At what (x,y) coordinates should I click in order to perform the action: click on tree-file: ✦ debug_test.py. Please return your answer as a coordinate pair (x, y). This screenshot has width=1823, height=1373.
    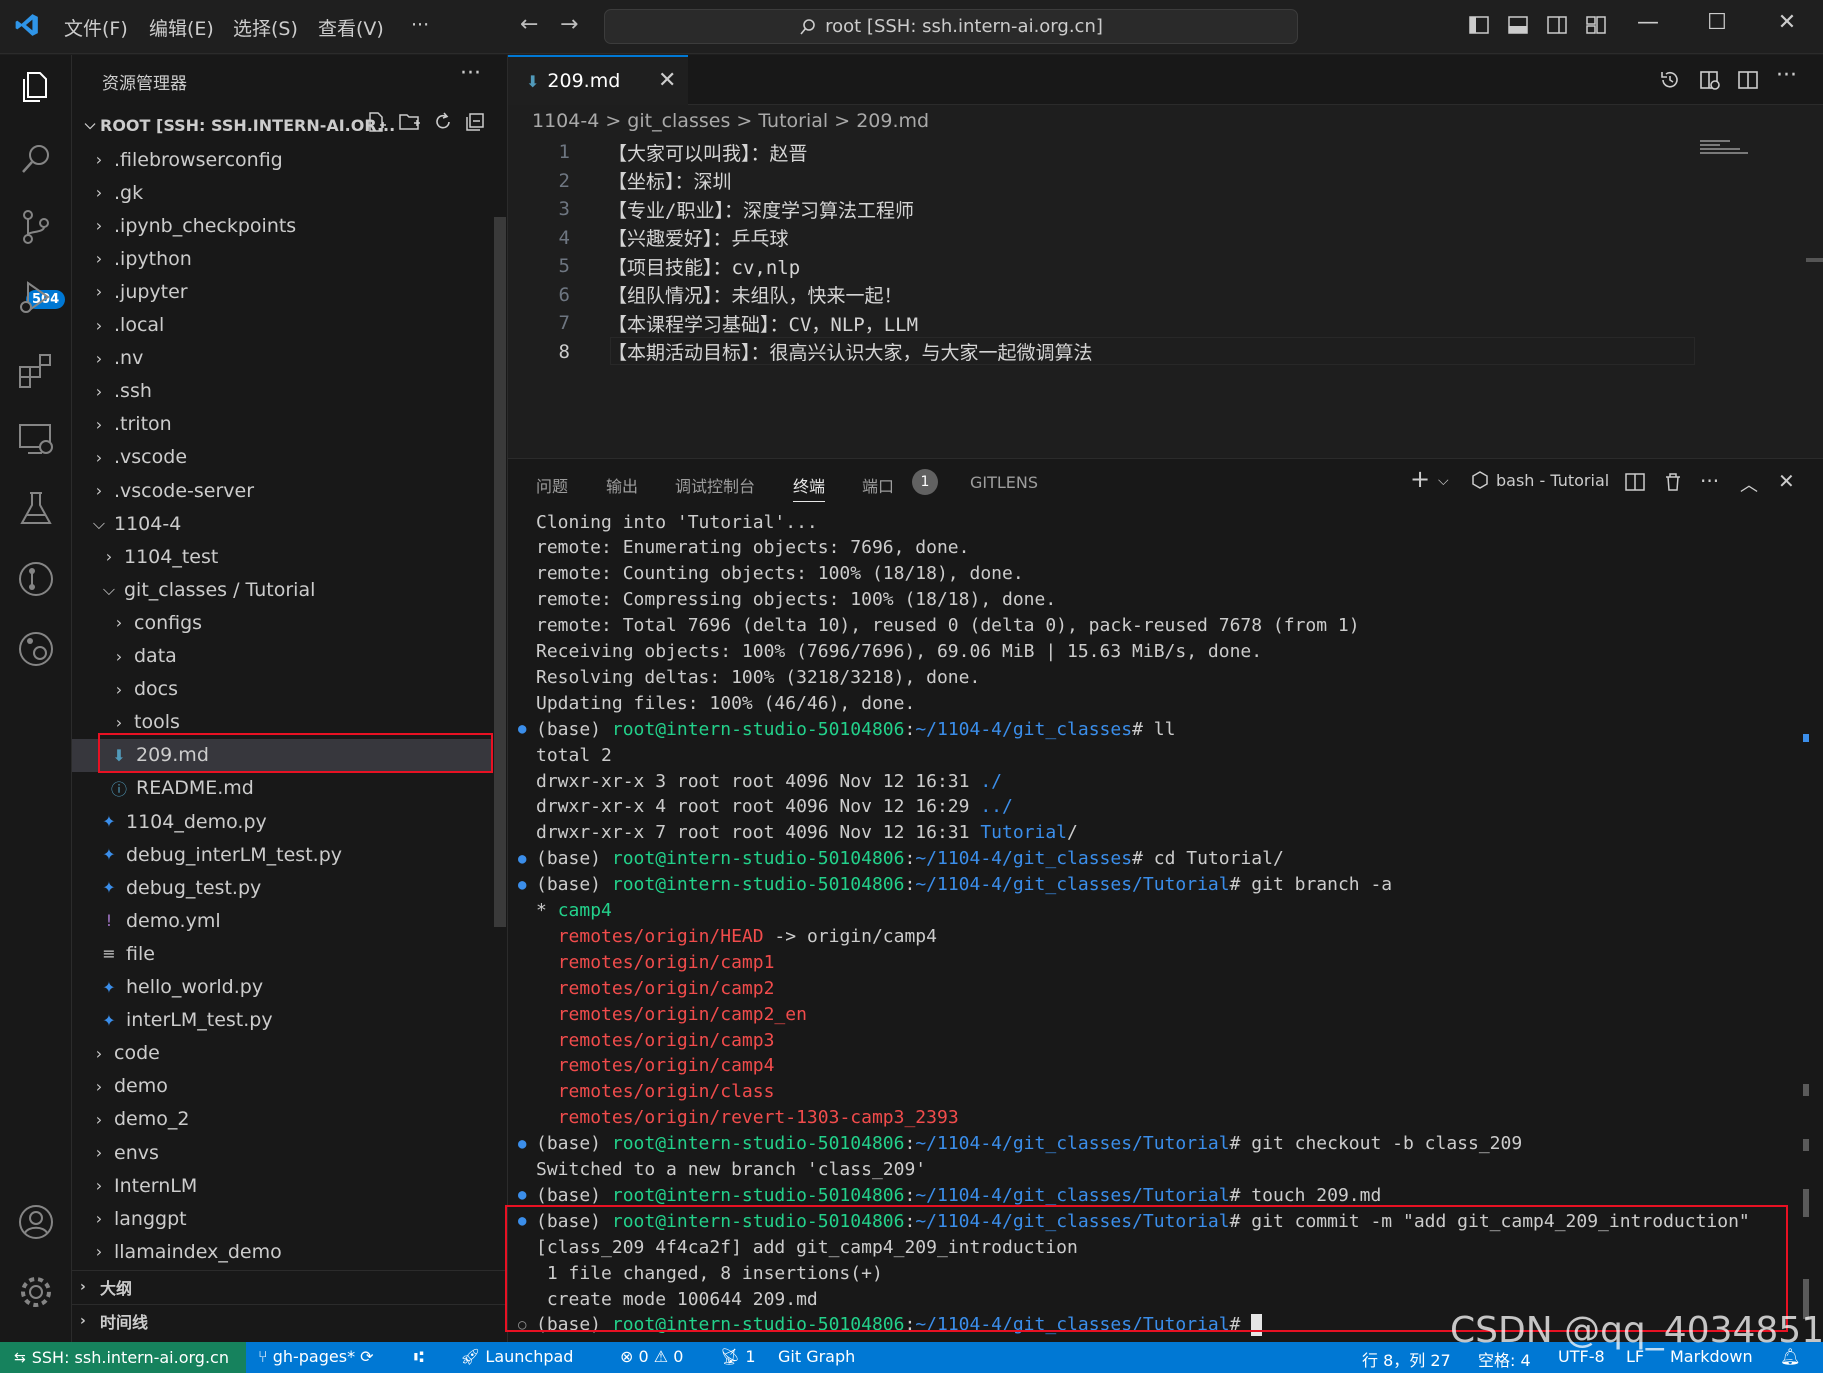
    Looking at the image, I should click on (282, 887).